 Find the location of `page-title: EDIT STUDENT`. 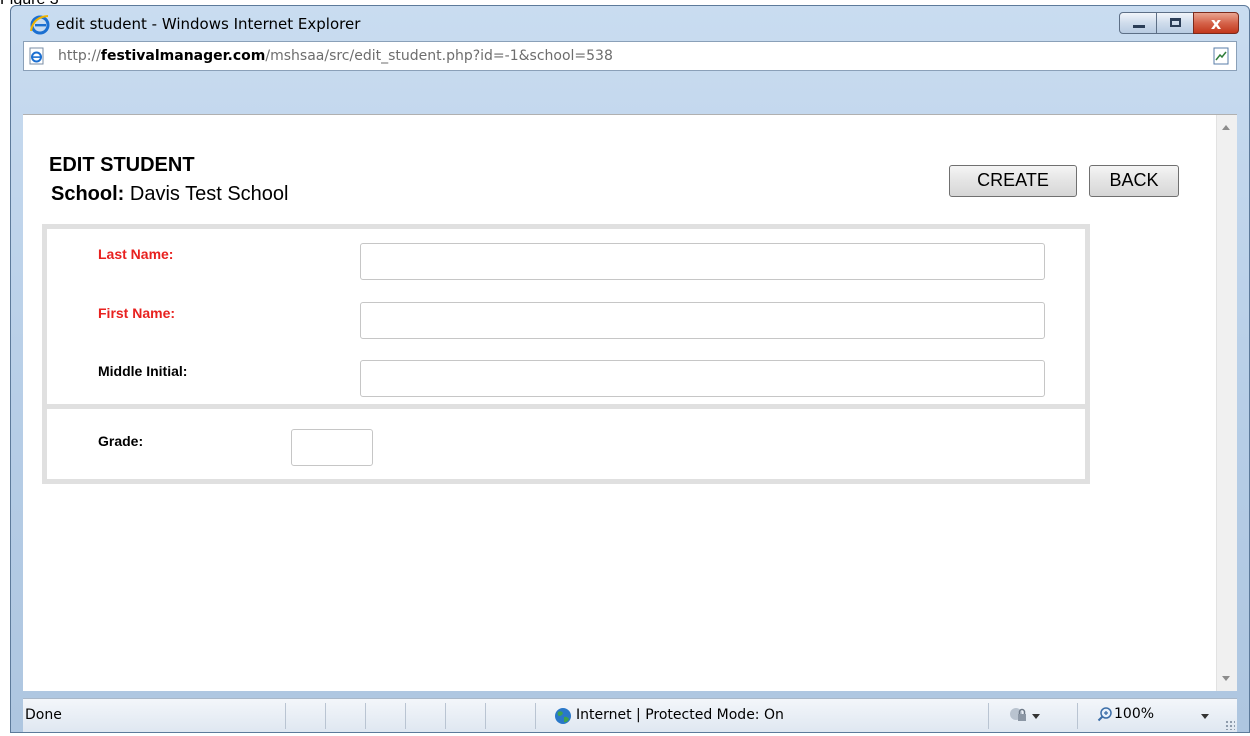

page-title: EDIT STUDENT is located at coordinates (122, 165).